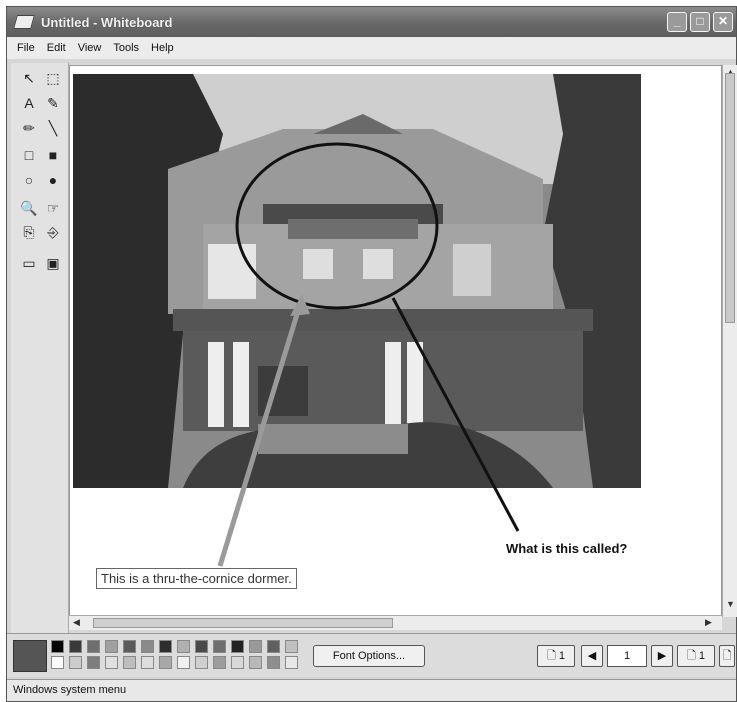  What do you see at coordinates (455, 414) in the screenshot?
I see `question-arrow-line` at bounding box center [455, 414].